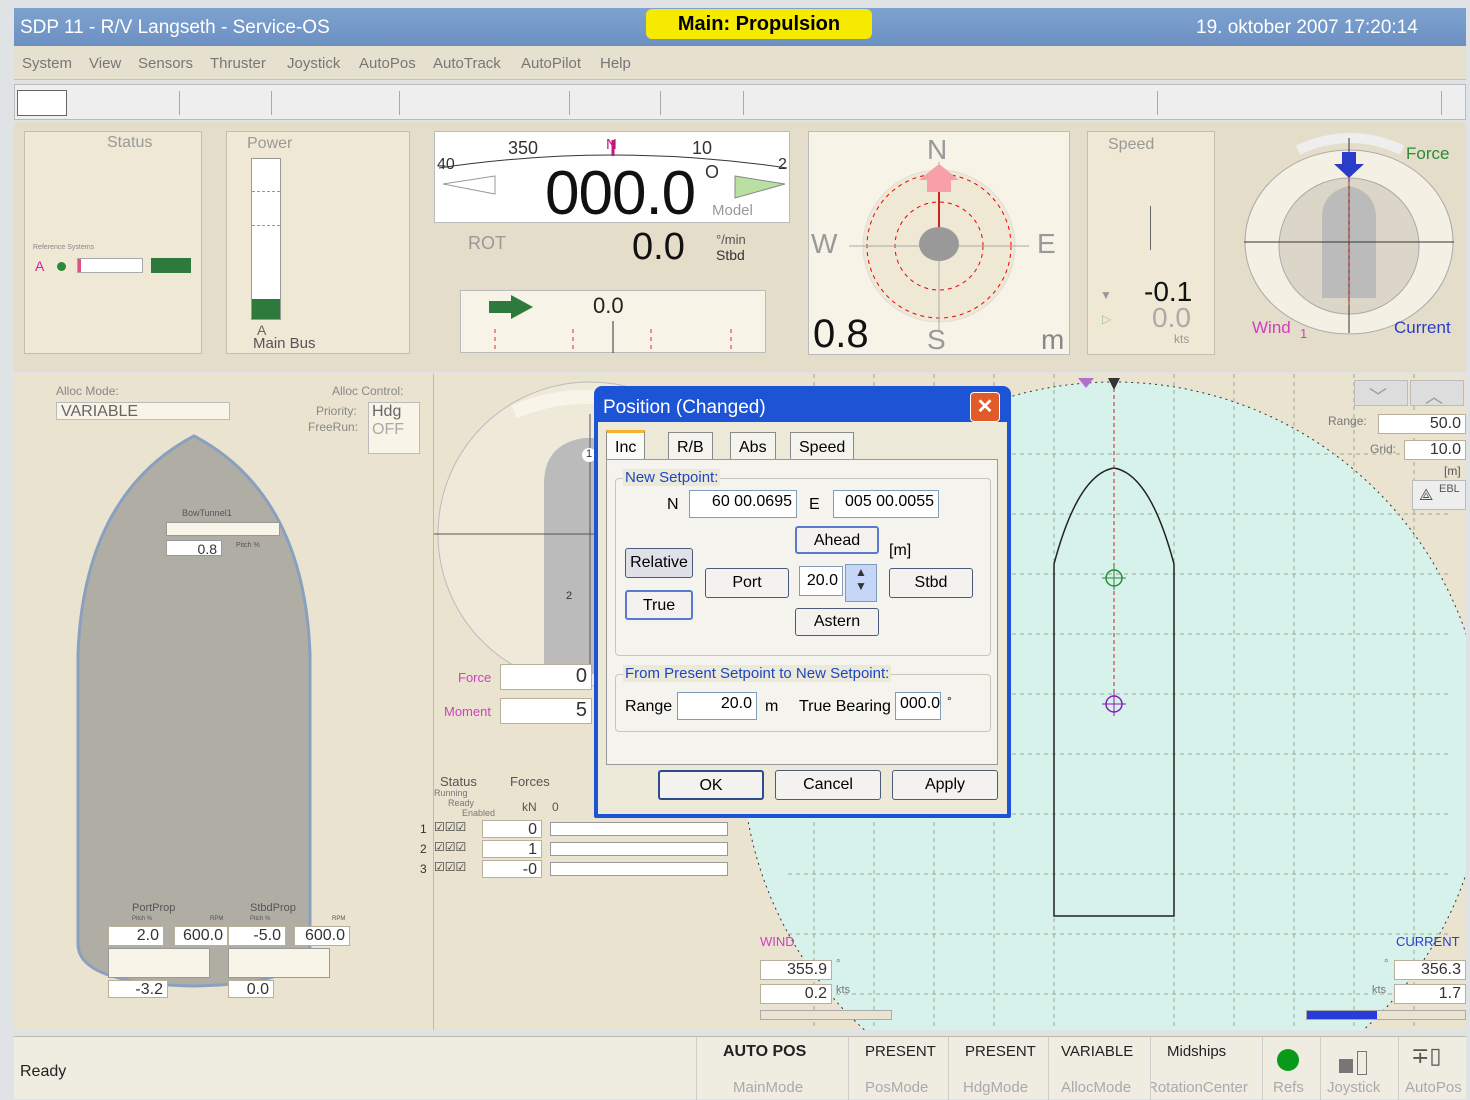 The width and height of the screenshot is (1470, 1100). I want to click on portprop-pitch: 2.0, so click(136, 936).